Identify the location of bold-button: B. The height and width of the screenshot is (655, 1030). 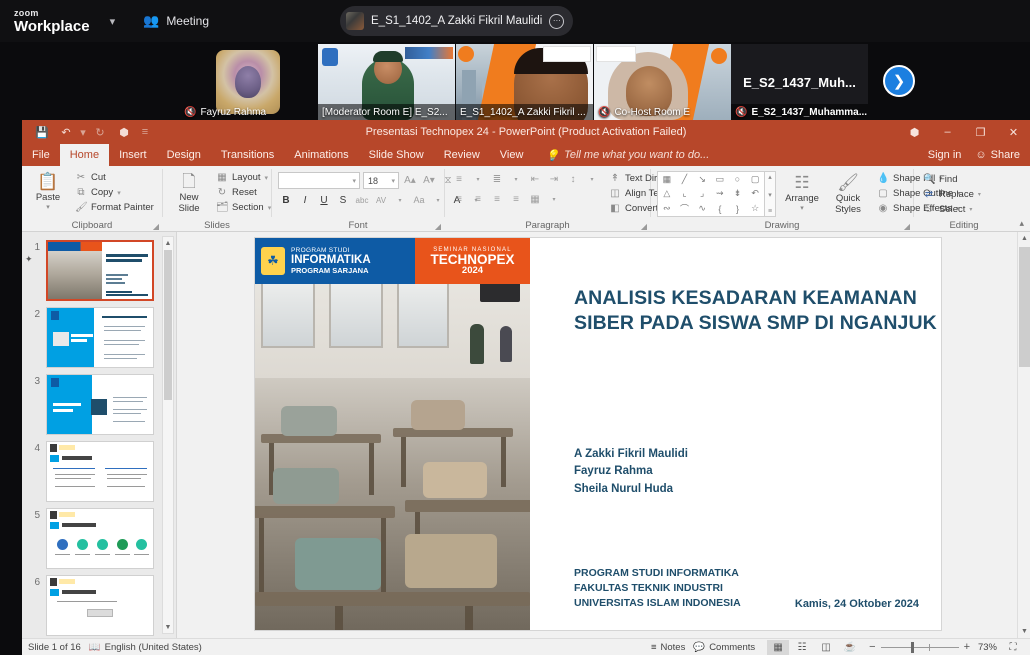
(286, 200).